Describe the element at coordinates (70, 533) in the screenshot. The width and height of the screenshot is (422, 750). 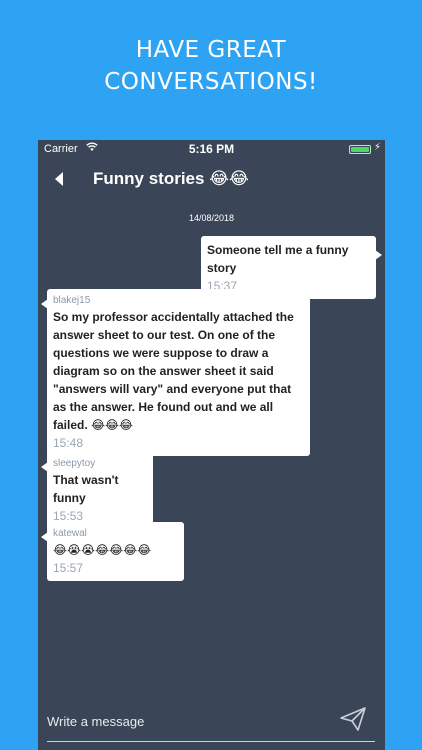
I see `message-author: katewal` at that location.